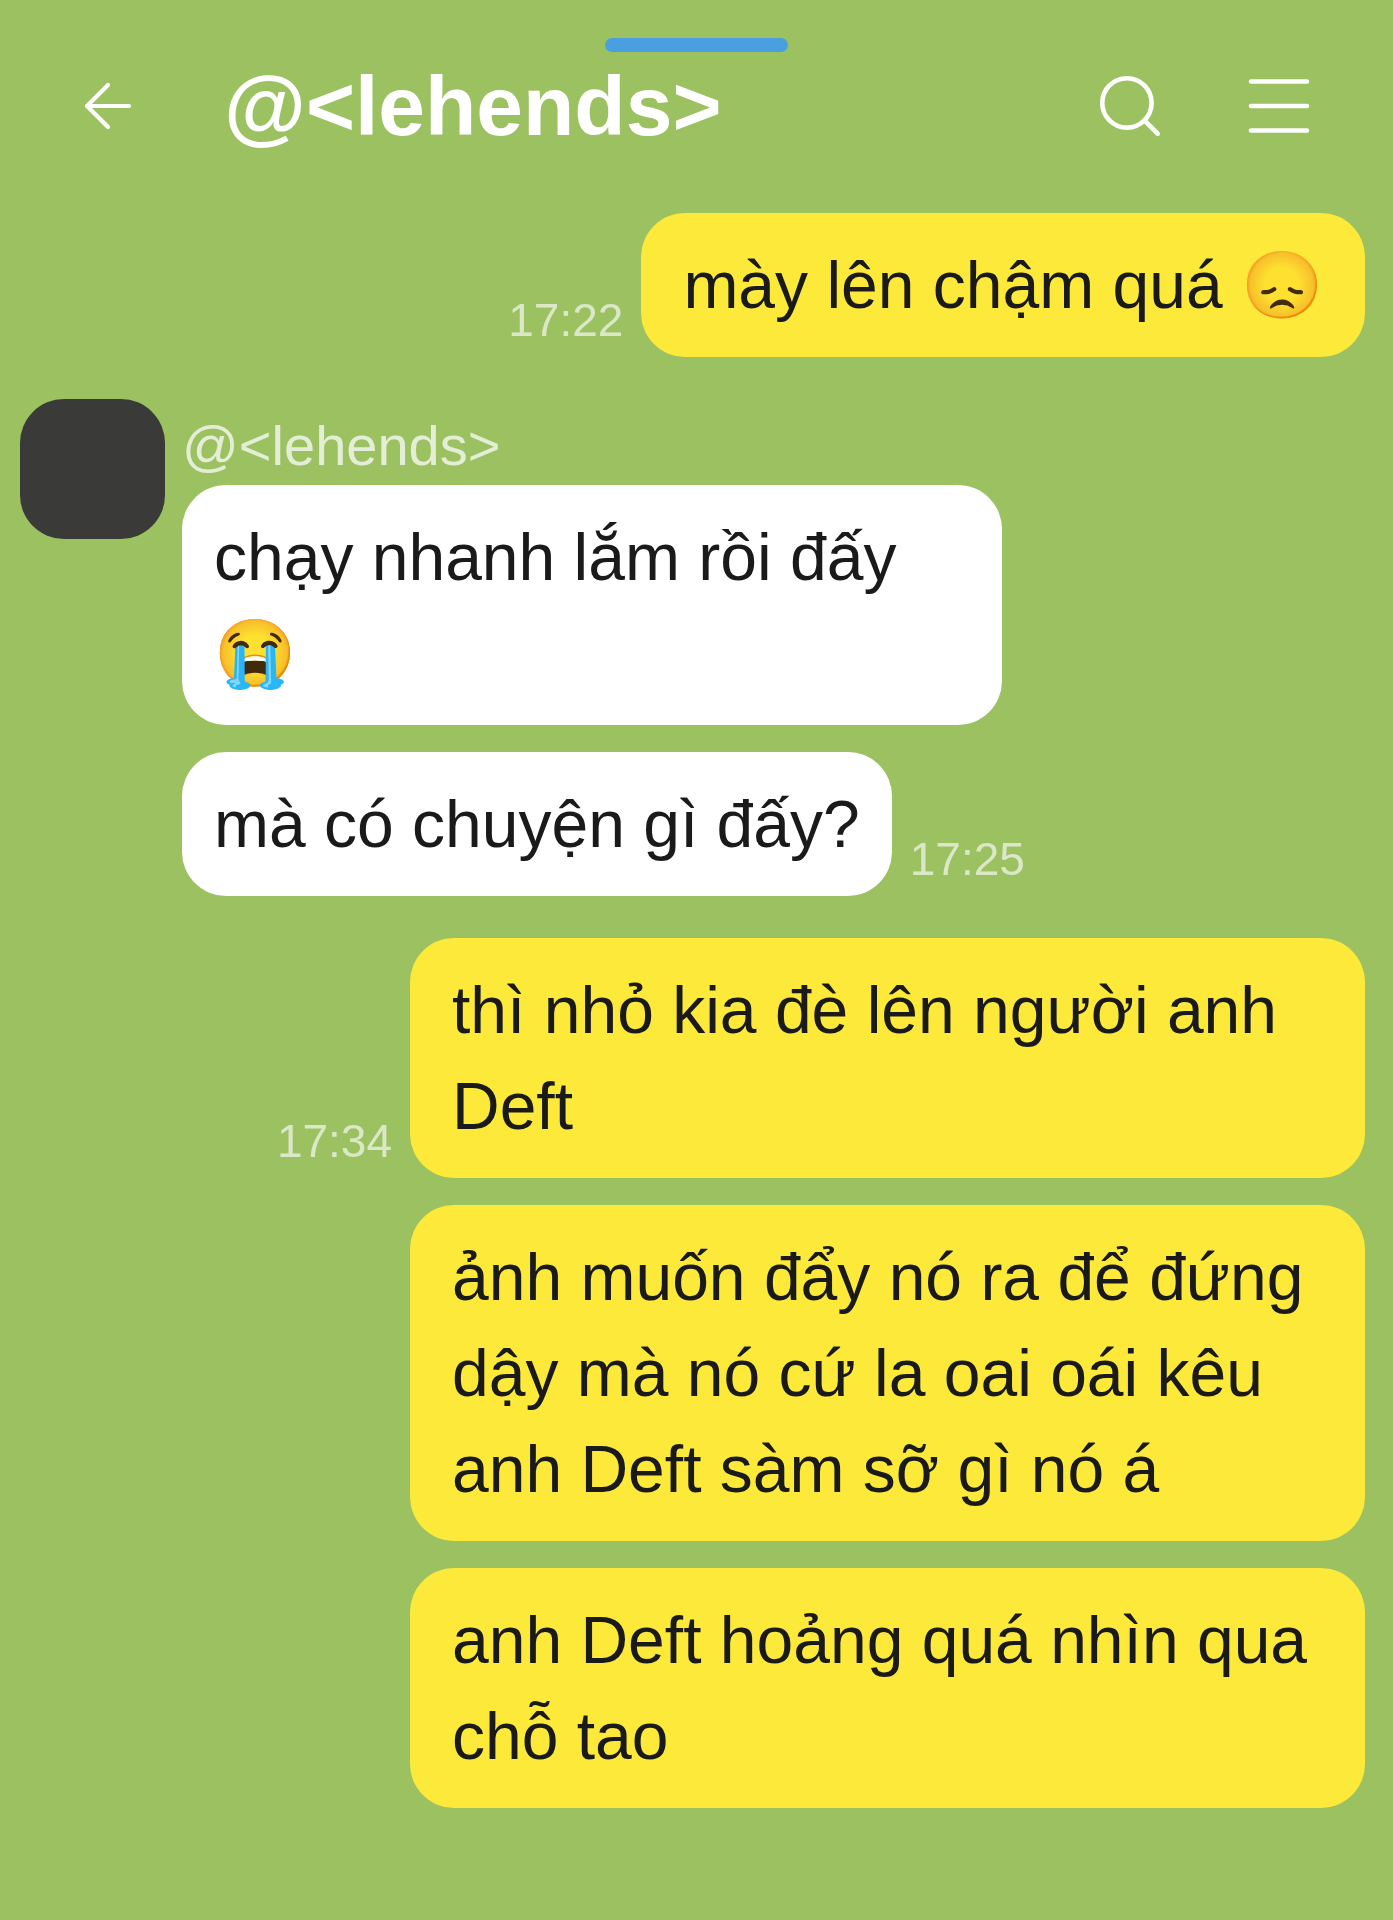 The height and width of the screenshot is (1920, 1393). I want to click on chat-title: @<lehends>, so click(473, 106).